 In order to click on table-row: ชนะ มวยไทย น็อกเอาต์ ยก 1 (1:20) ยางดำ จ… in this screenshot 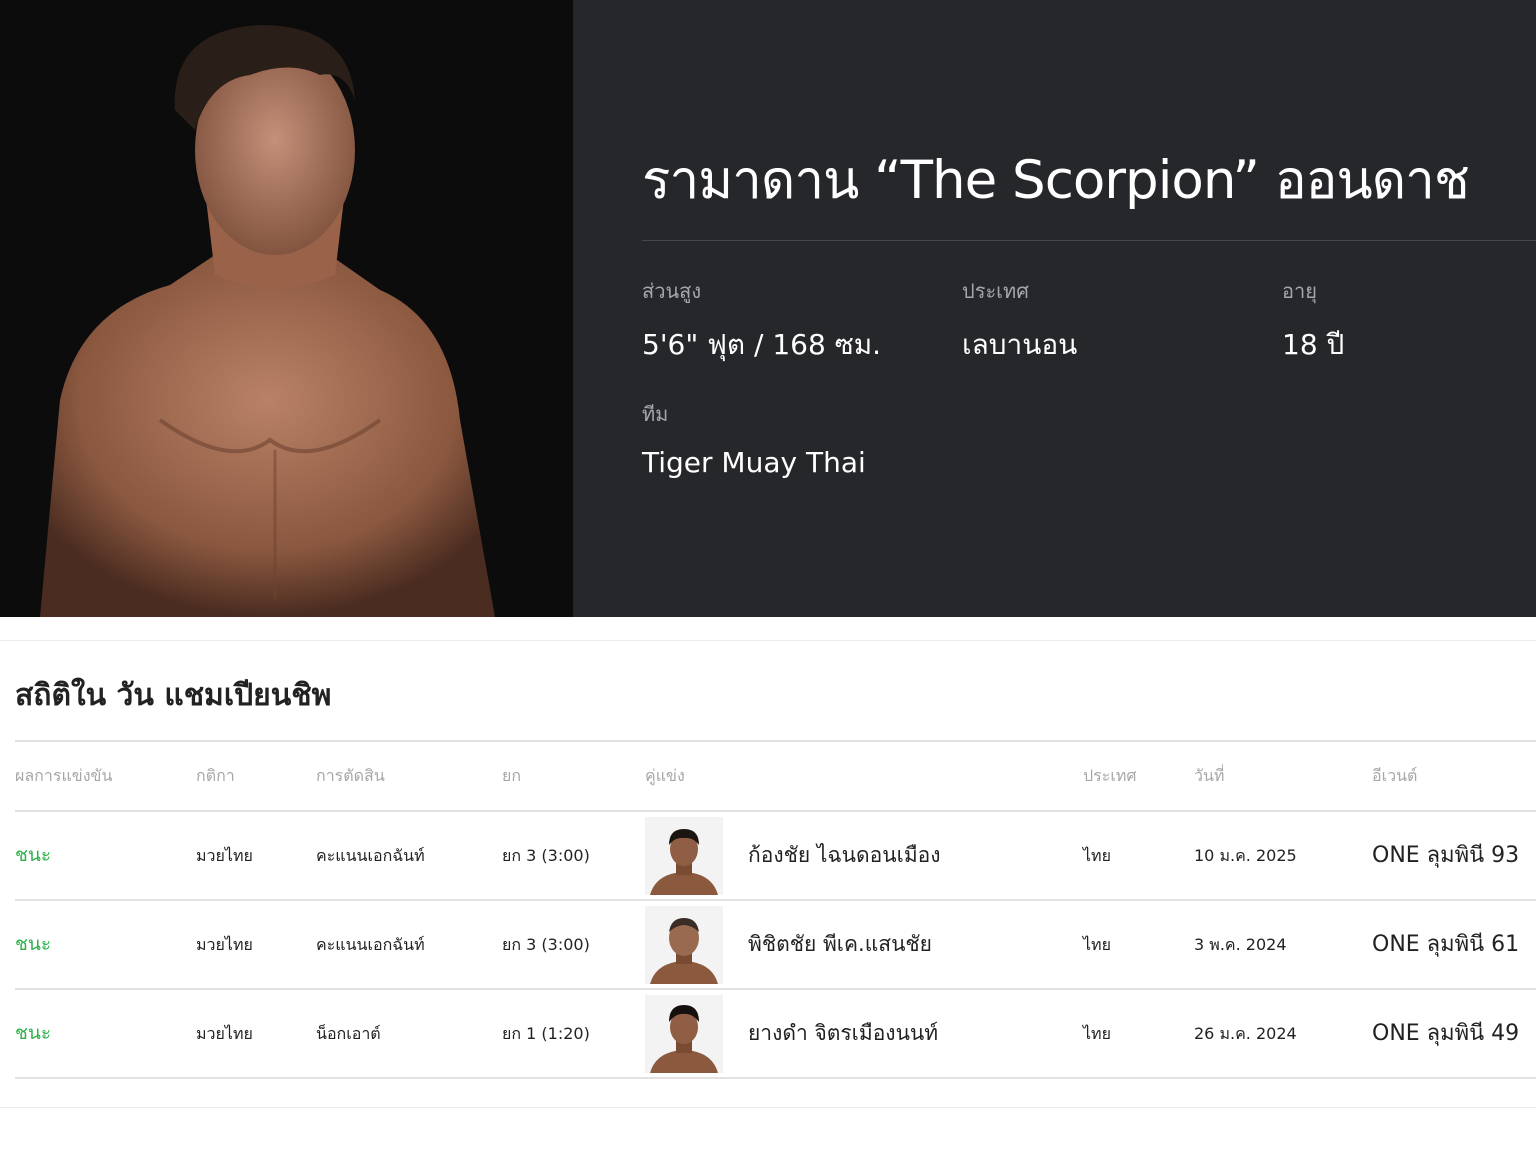, I will do `click(775, 1033)`.